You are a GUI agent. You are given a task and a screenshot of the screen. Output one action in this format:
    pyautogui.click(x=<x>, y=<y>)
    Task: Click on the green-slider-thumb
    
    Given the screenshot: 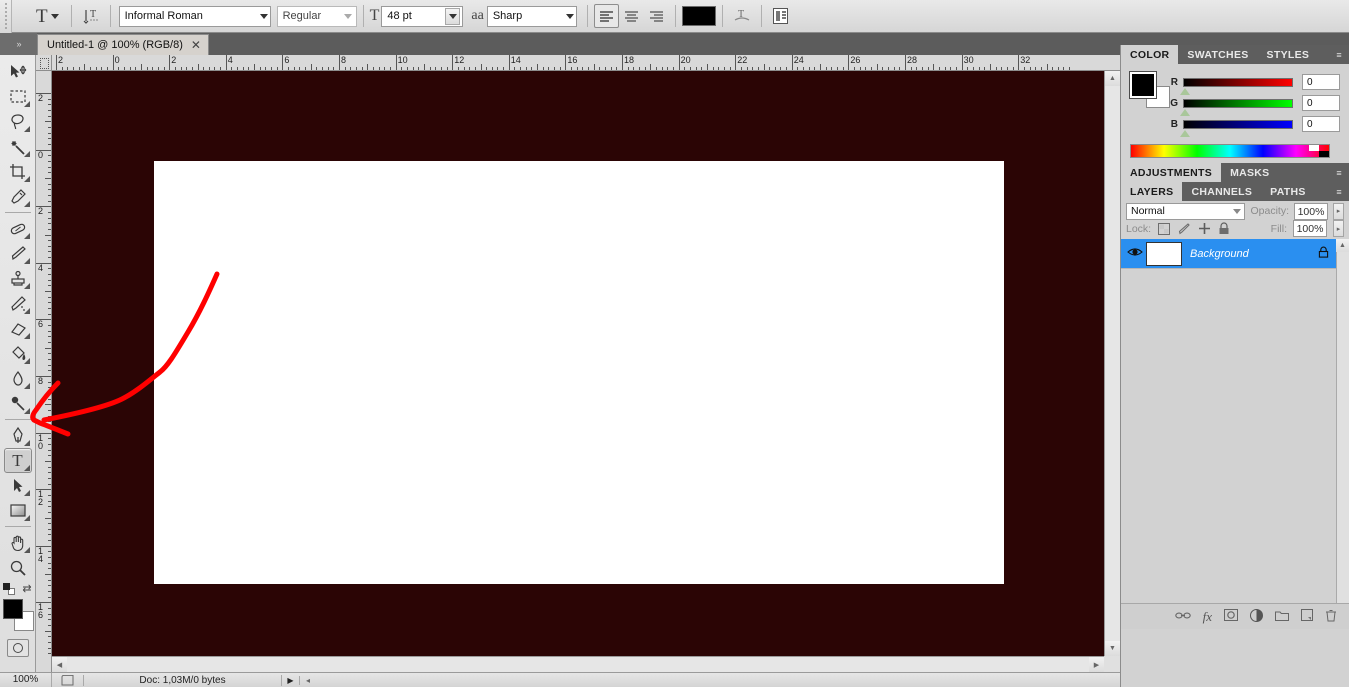 What is the action you would take?
    pyautogui.click(x=1185, y=112)
    